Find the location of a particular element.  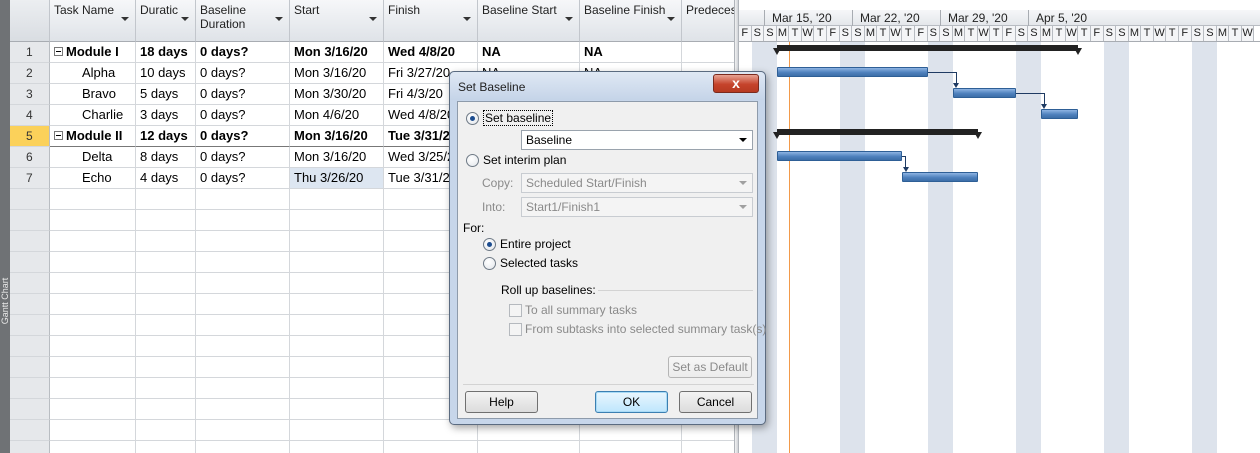

row-number: 2 is located at coordinates (30, 73).